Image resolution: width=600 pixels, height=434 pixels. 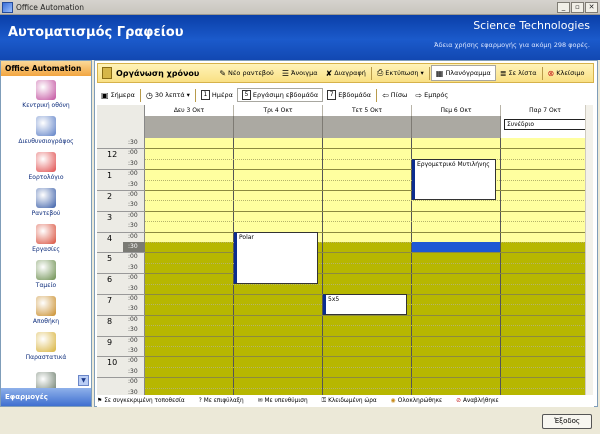 What do you see at coordinates (50, 7) in the screenshot?
I see `window-title: Office Automation` at bounding box center [50, 7].